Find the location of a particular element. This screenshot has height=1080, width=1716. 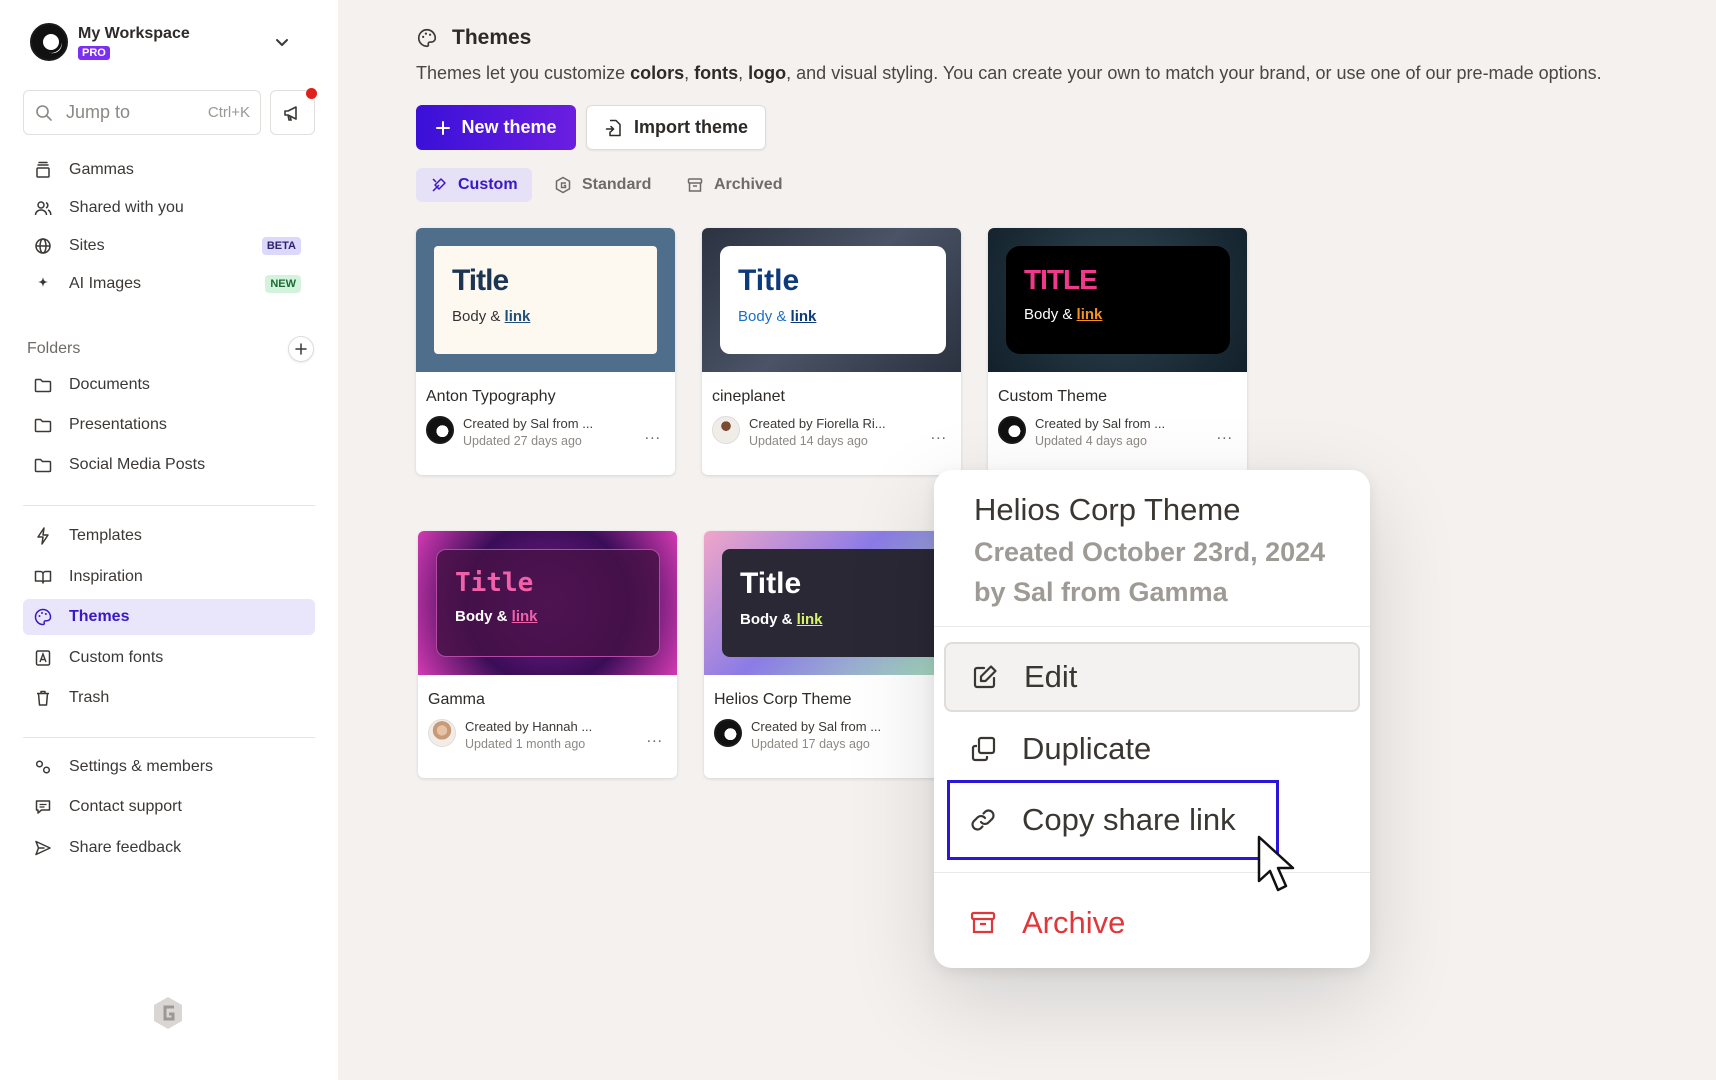

sidebar-item-sites: Sites BETA is located at coordinates (169, 246).